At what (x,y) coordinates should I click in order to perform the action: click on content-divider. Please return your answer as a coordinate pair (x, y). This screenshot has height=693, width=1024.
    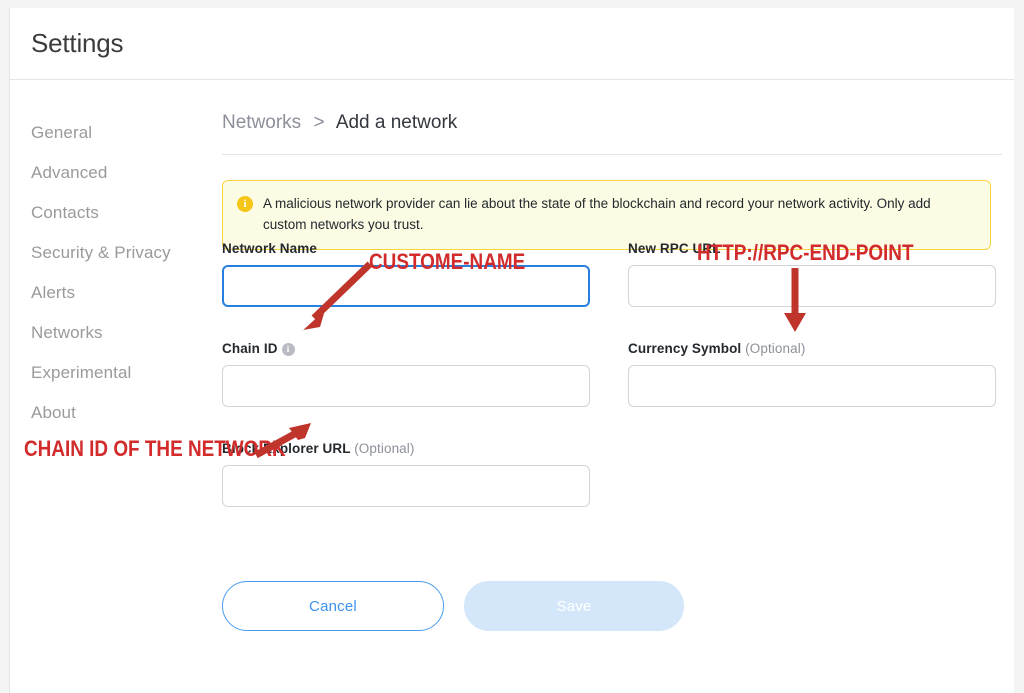
    Looking at the image, I should click on (612, 154).